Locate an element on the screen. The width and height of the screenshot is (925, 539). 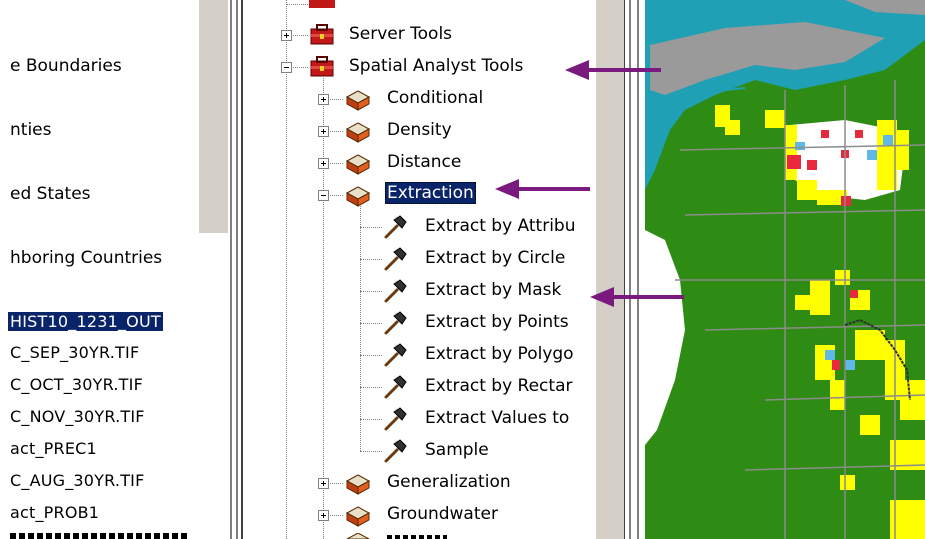
tree-node-label: Generalization is located at coordinates (449, 482).